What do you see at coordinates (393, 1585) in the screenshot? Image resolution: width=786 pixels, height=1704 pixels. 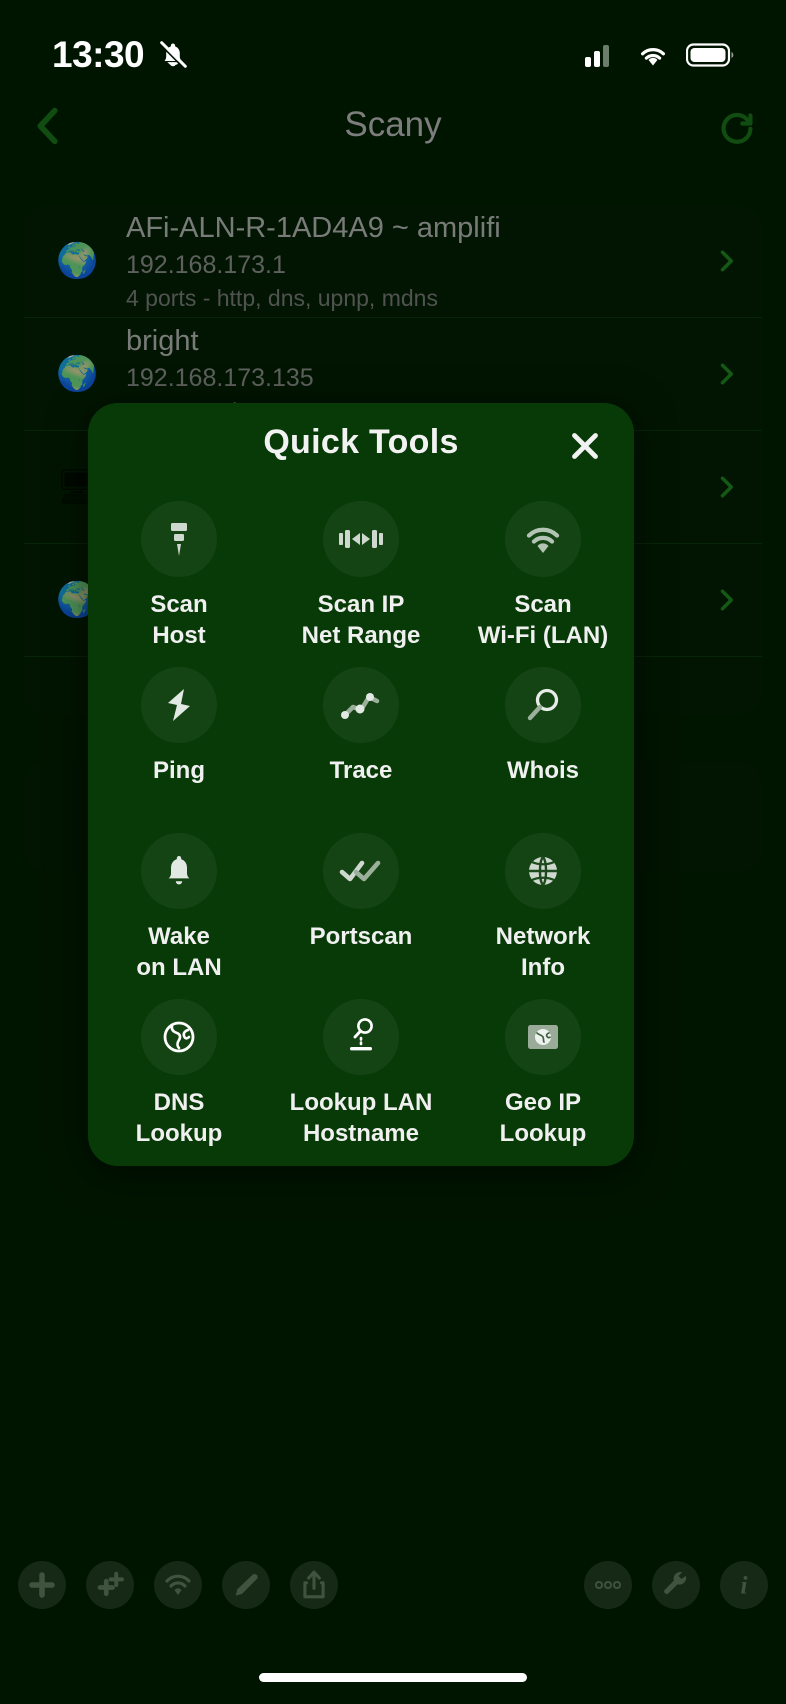 I see `bottom-toolbar: i` at bounding box center [393, 1585].